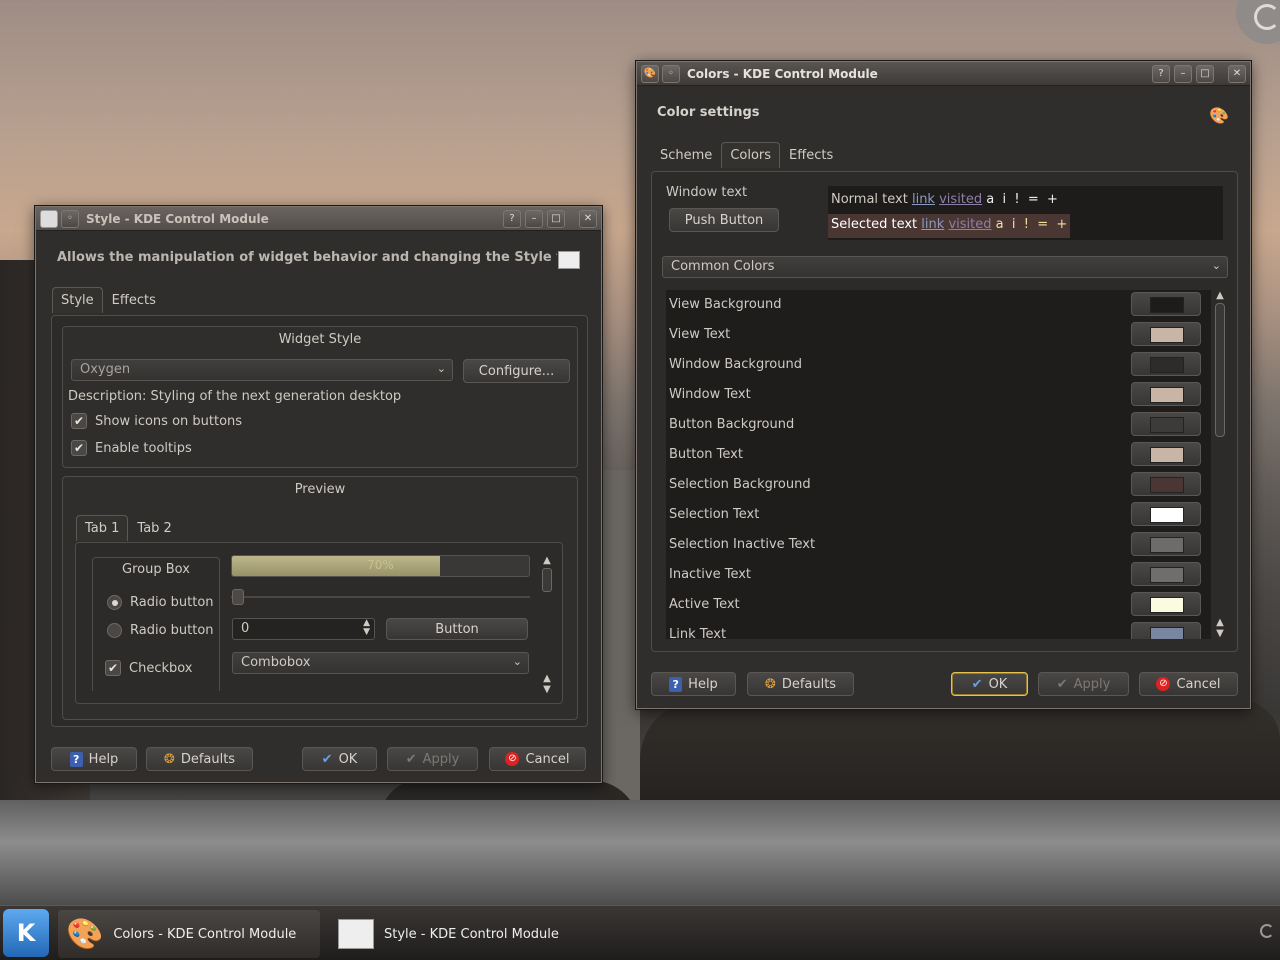 The image size is (1280, 960). What do you see at coordinates (160, 630) in the screenshot?
I see `radio-button-2: Radio button` at bounding box center [160, 630].